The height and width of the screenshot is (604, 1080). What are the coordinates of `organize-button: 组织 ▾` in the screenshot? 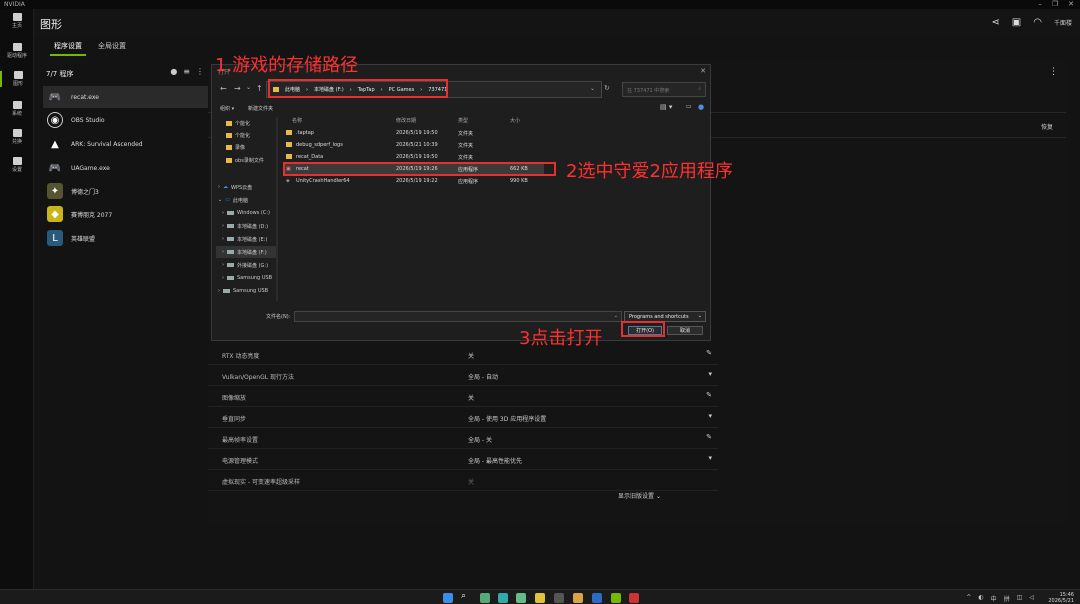 It's located at (227, 108).